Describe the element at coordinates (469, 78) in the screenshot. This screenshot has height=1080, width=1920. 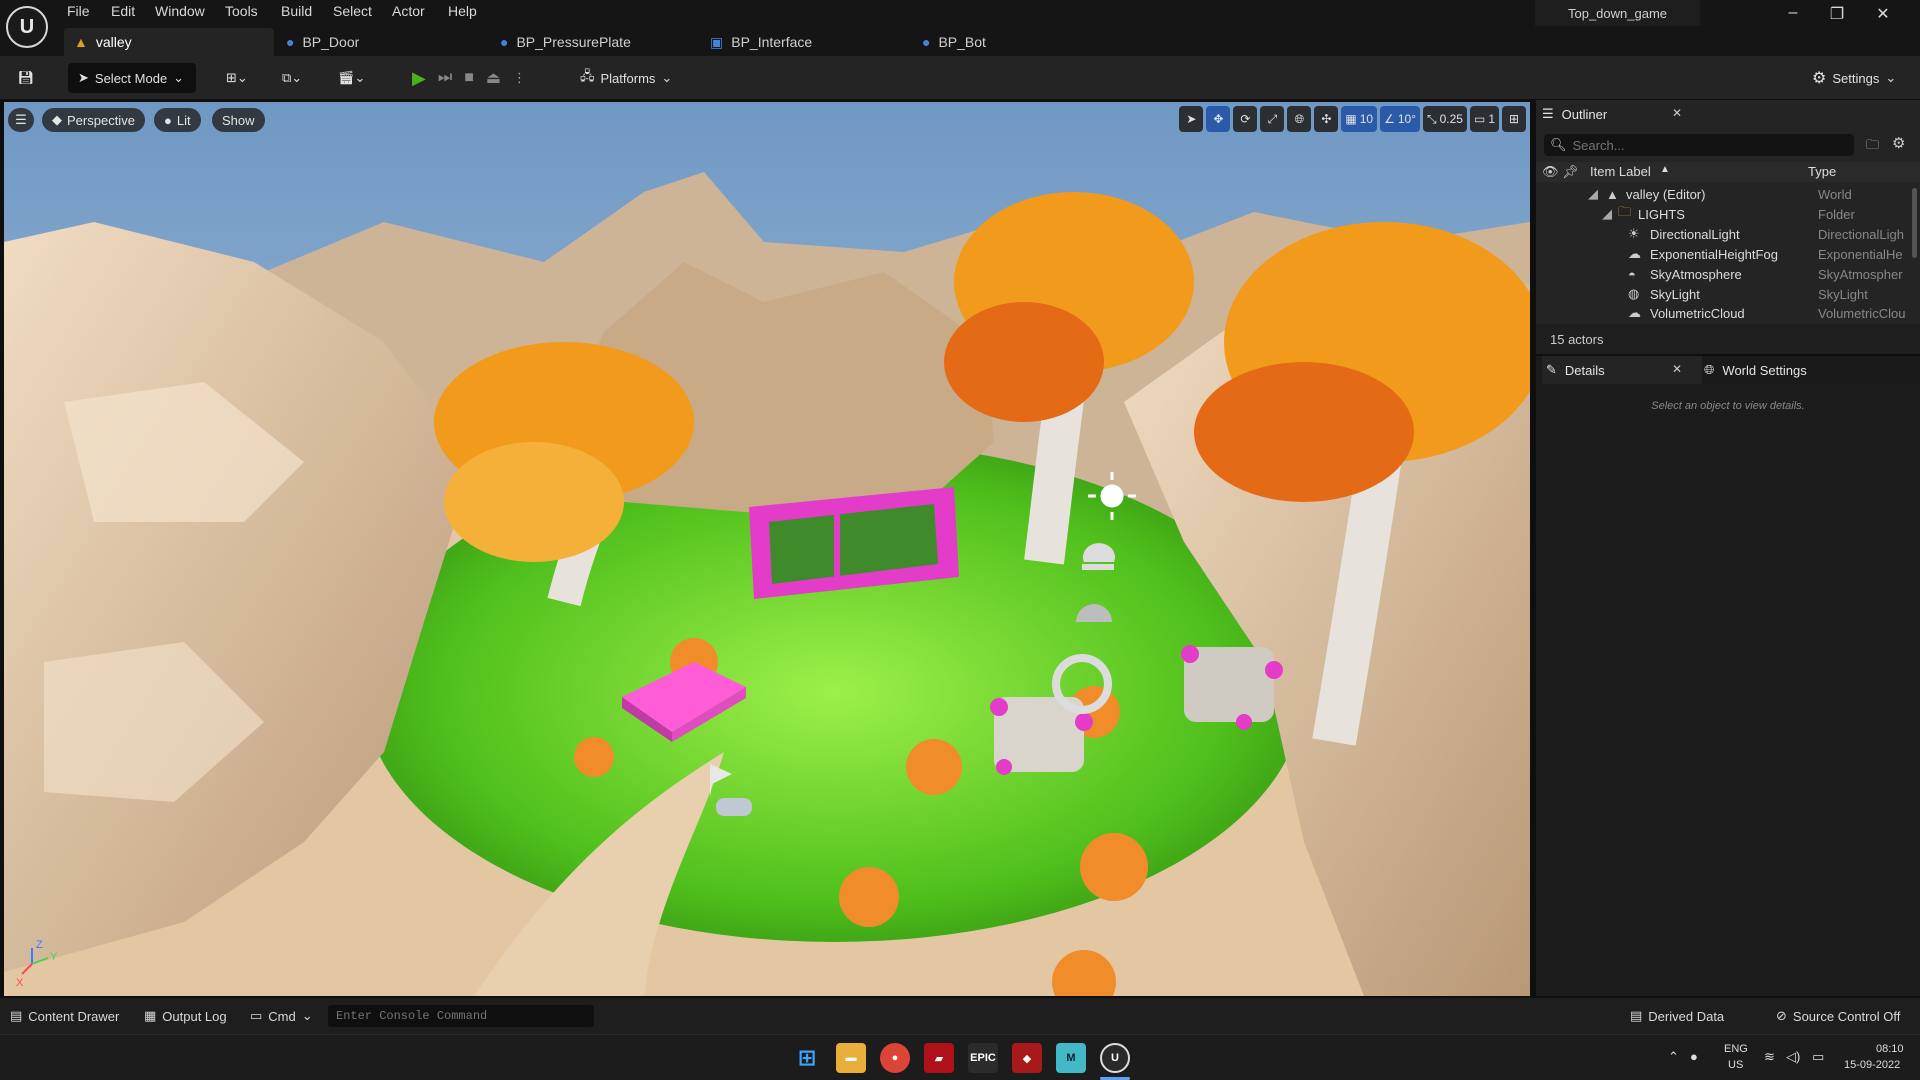
I see `stop-icon: ■` at that location.